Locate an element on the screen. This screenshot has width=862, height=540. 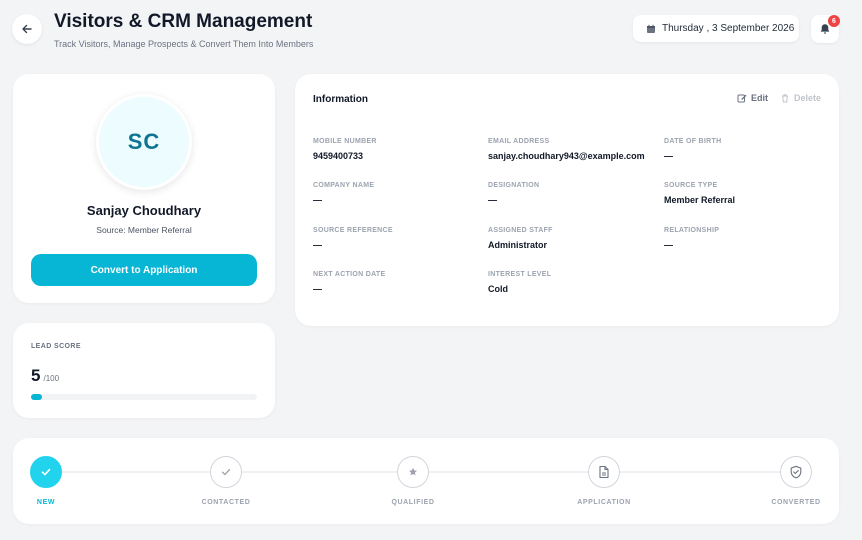
field-date-of-birth: DATE OF BIRTH — is located at coordinates (692, 149).